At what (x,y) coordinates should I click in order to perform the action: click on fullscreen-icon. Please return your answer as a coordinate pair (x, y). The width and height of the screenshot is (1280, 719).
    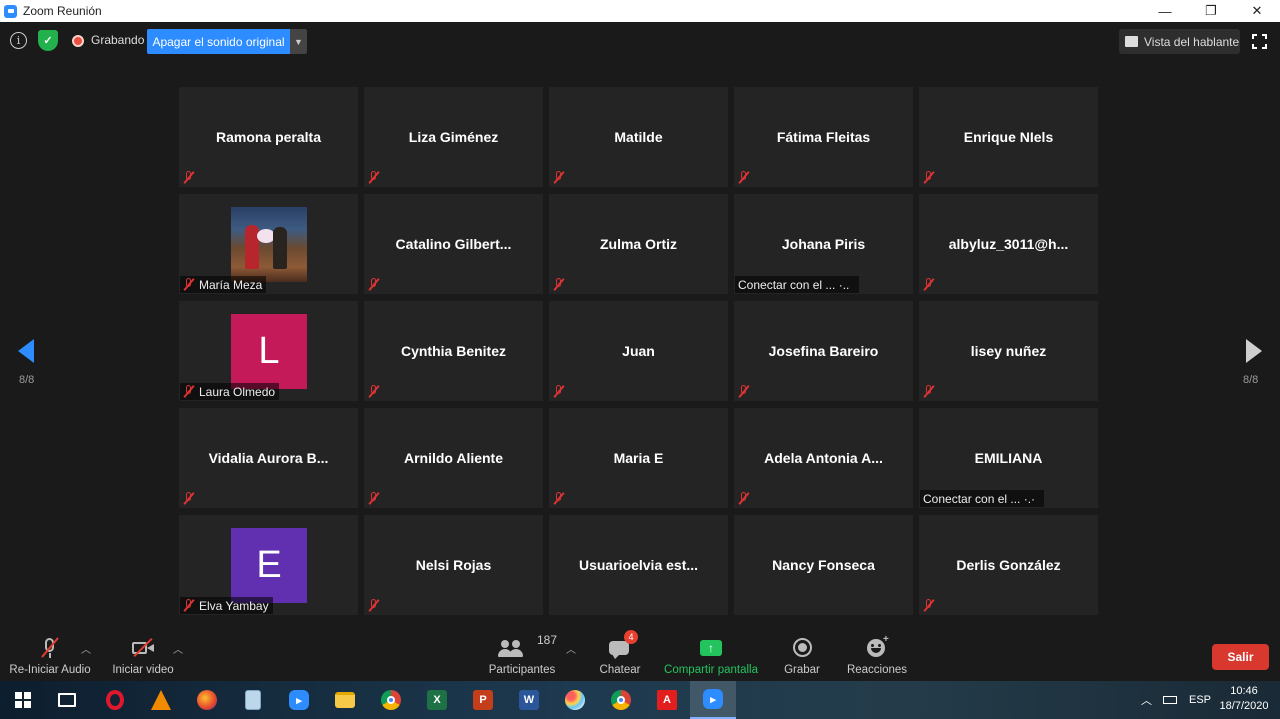
    Looking at the image, I should click on (1259, 41).